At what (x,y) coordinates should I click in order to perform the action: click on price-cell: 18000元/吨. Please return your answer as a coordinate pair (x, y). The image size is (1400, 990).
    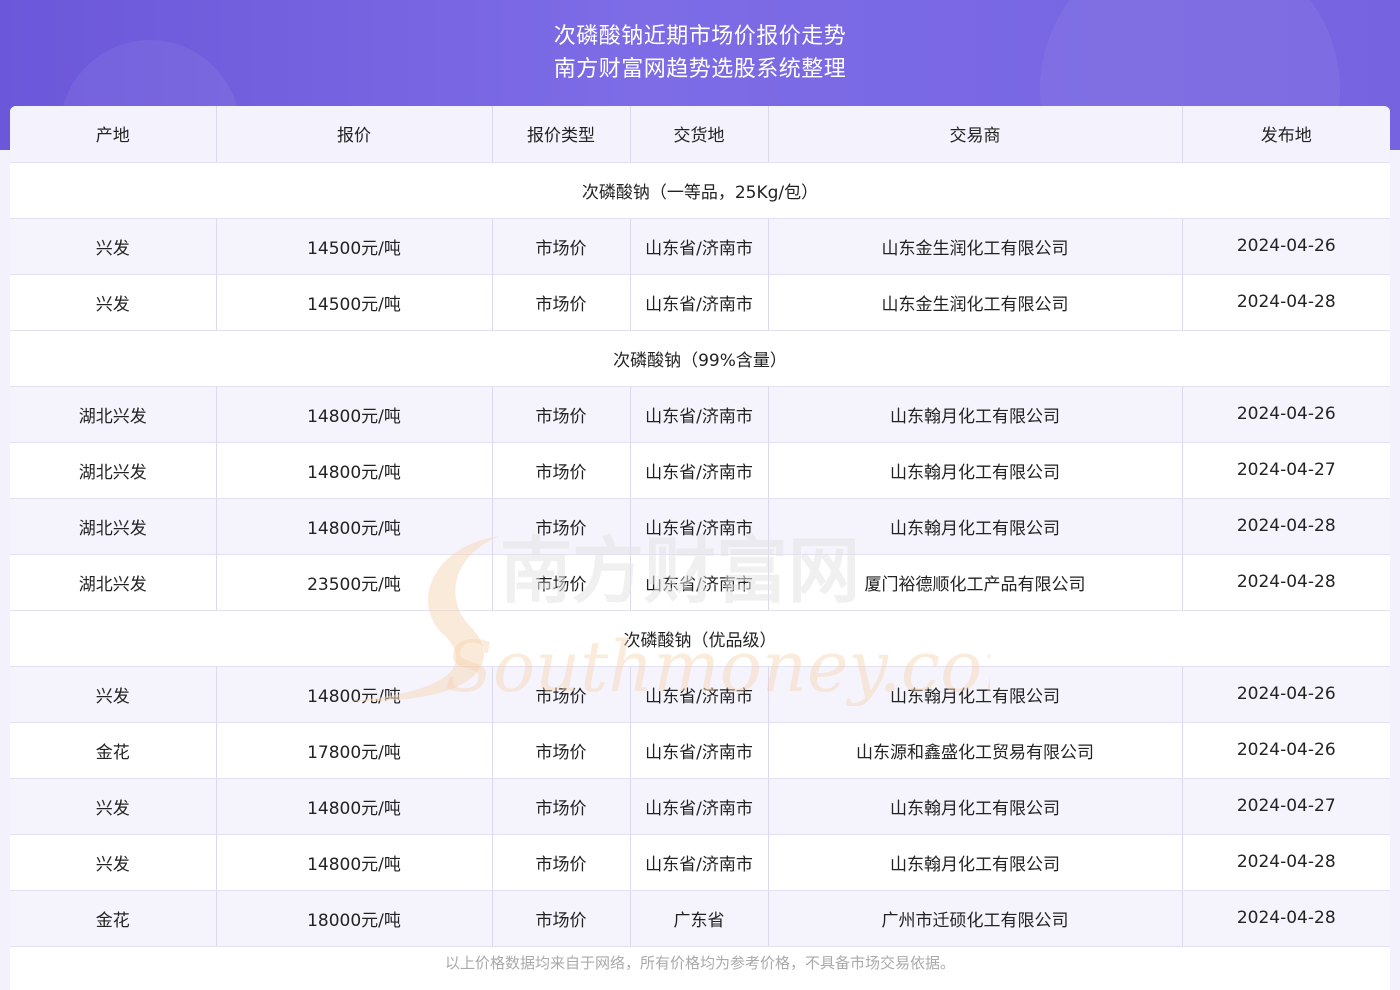
    Looking at the image, I should click on (354, 918).